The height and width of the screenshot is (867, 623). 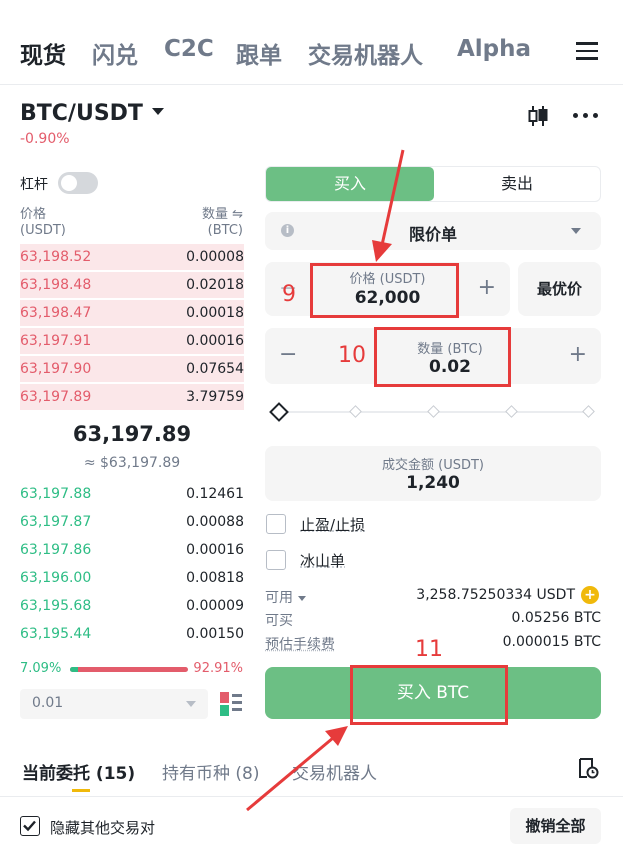 I want to click on annotation-arrow-price, so click(x=392, y=197).